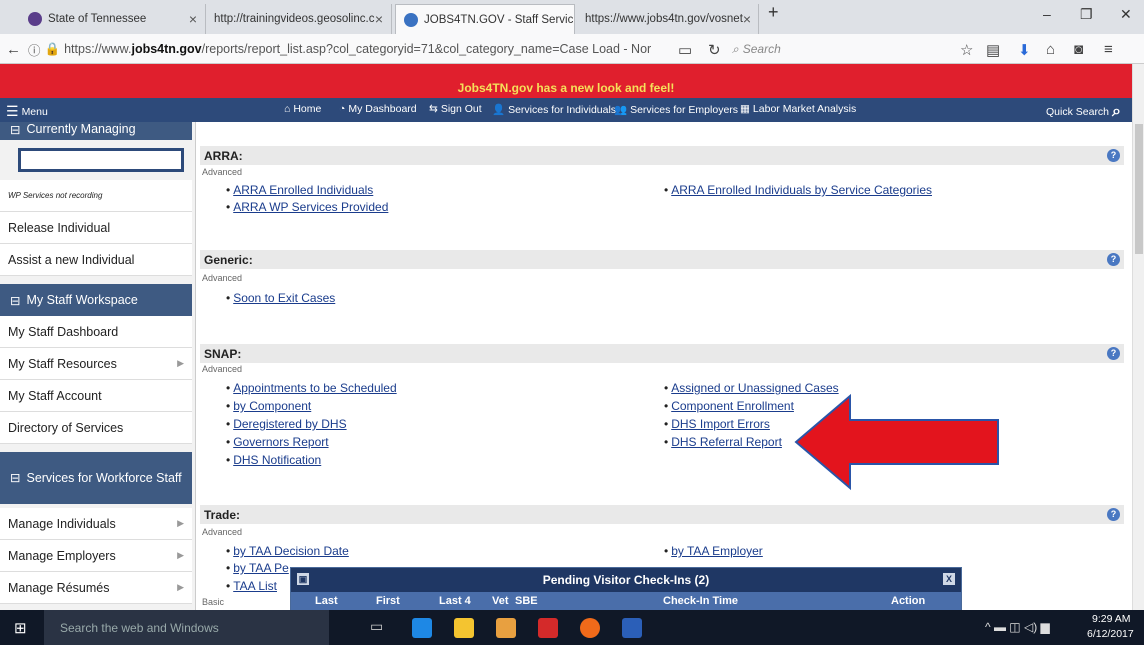 The image size is (1144, 645). Describe the element at coordinates (34, 50) in the screenshot. I see `info-icon: ⓘ` at that location.